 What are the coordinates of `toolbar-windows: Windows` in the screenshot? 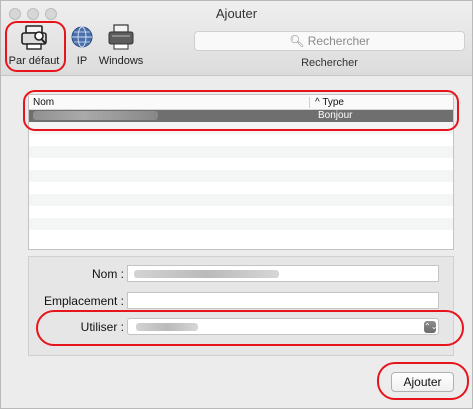 It's located at (121, 45).